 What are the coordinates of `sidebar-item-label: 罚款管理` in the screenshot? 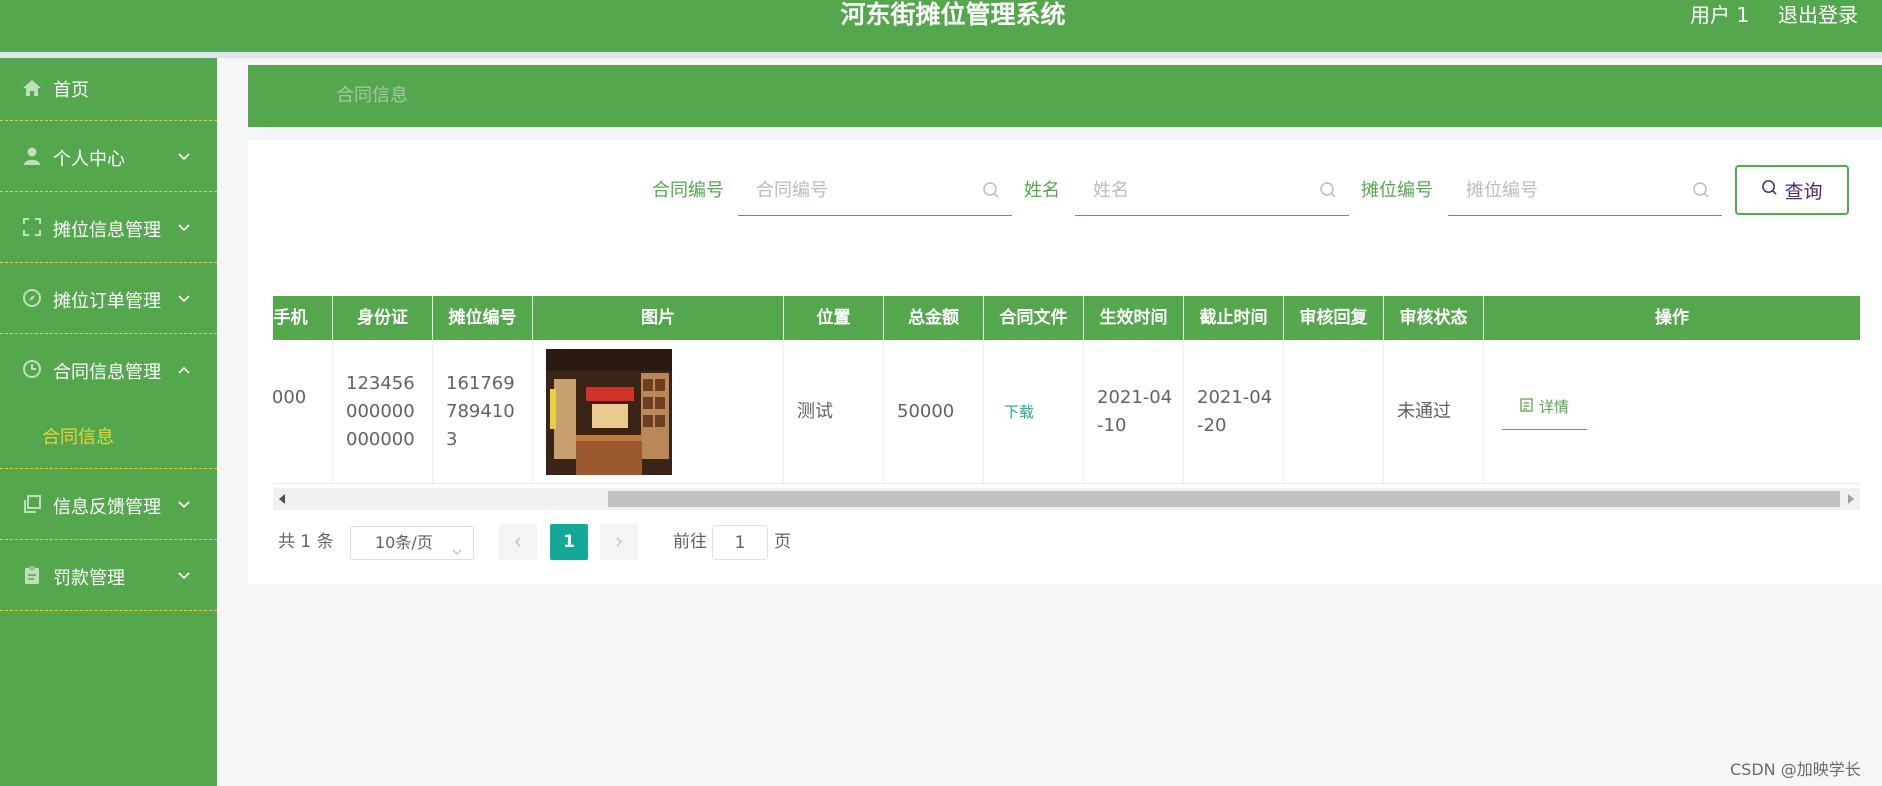 It's located at (89, 578).